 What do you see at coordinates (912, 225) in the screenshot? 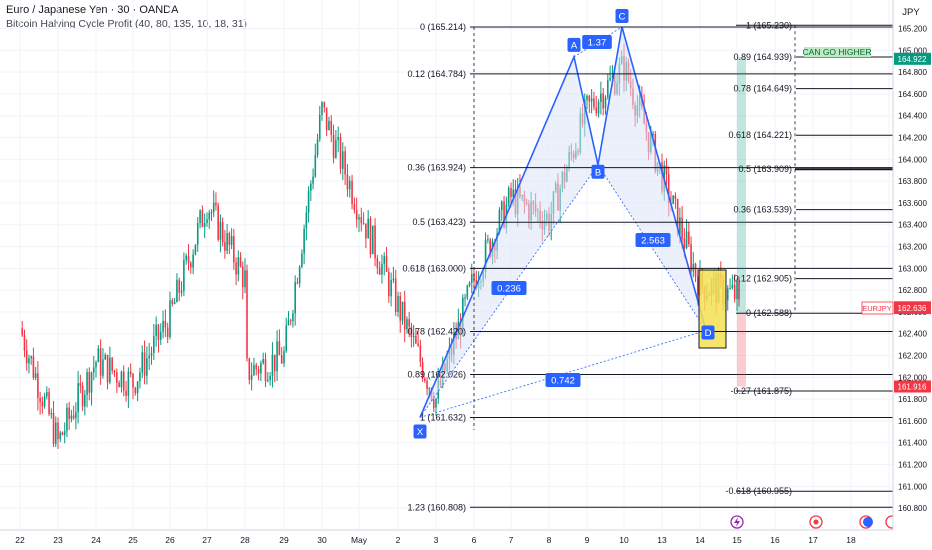
I see `price-tick: 163.400` at bounding box center [912, 225].